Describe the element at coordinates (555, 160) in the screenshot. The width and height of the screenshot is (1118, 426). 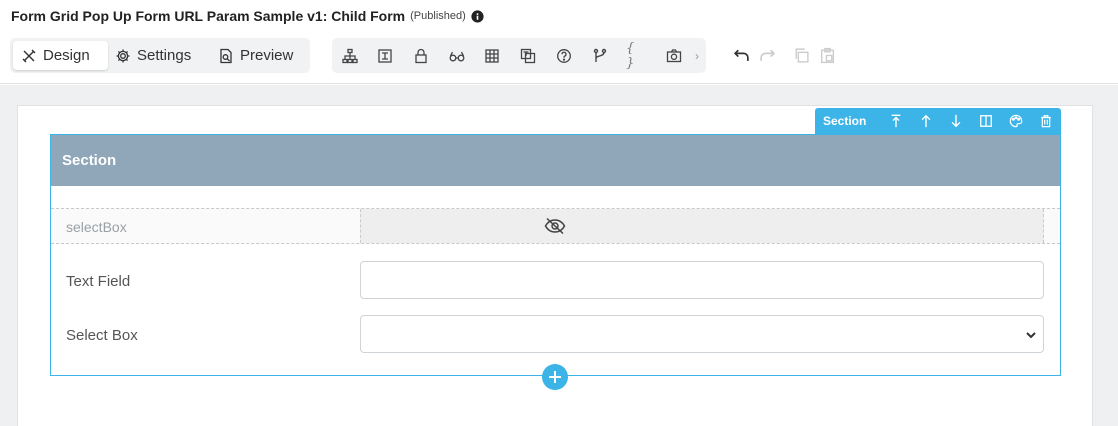
I see `section-header: Section` at that location.